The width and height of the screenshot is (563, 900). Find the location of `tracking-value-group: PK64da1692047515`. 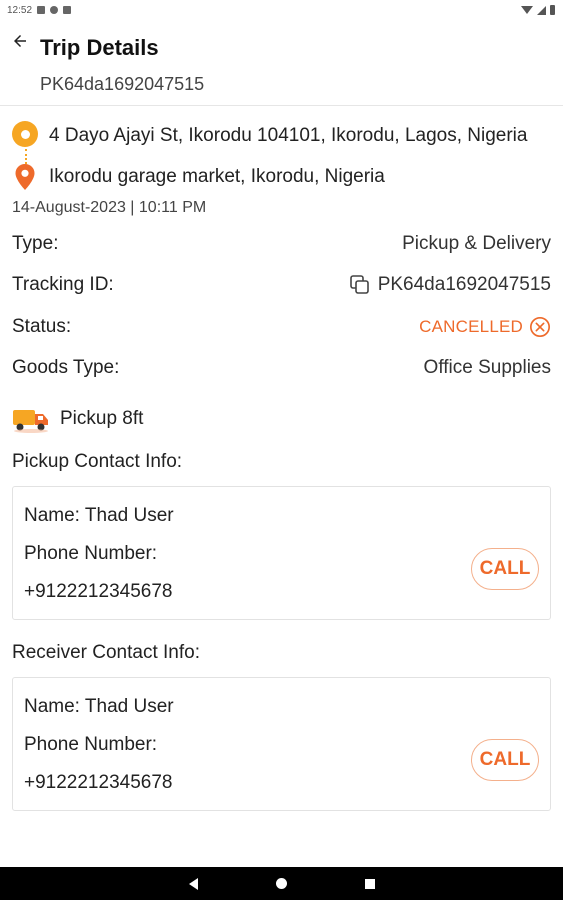

tracking-value-group: PK64da1692047515 is located at coordinates (449, 285).